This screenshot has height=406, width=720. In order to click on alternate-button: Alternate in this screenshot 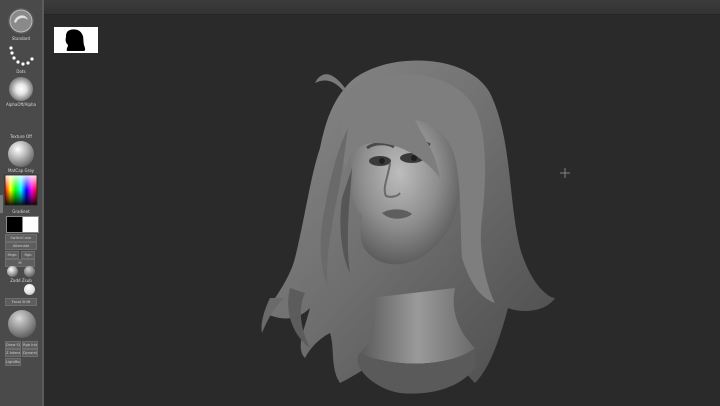, I will do `click(21, 246)`.